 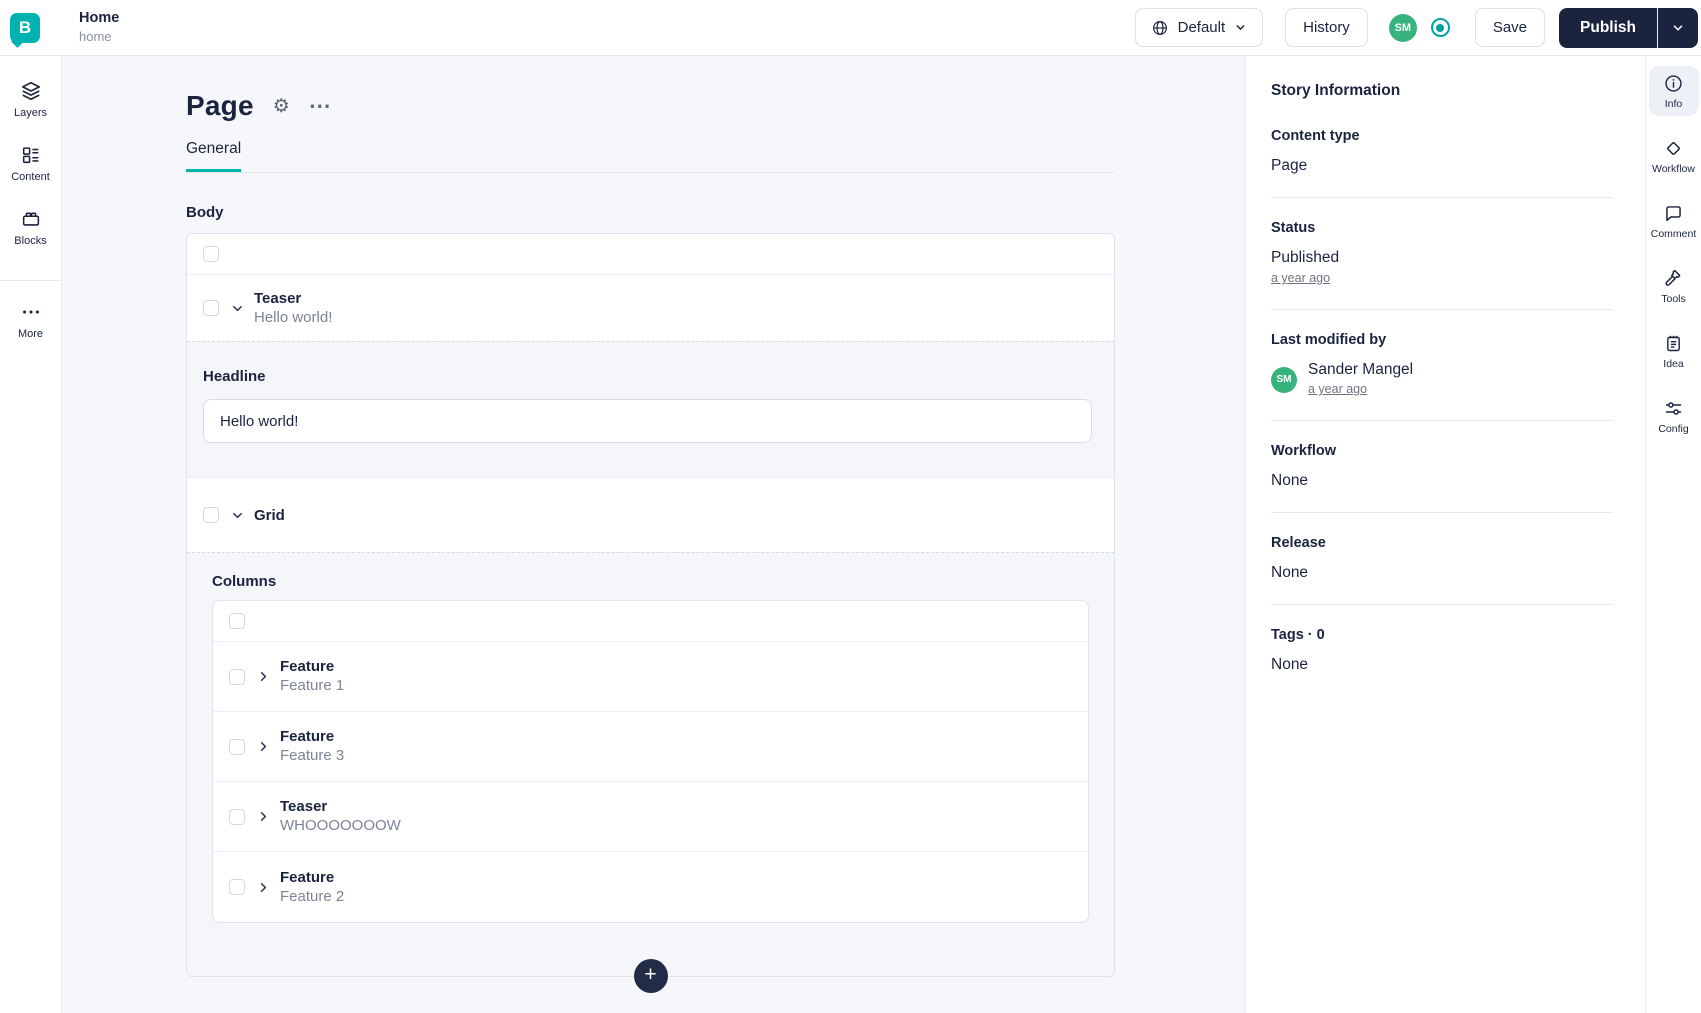 I want to click on config-sliders-icon, so click(x=1673, y=408).